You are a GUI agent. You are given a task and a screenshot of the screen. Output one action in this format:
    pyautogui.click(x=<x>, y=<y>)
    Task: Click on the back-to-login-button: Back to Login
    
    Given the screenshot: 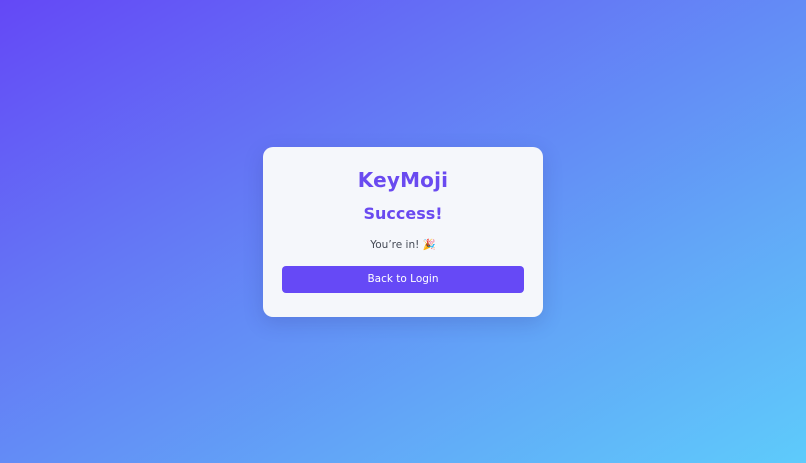 What is the action you would take?
    pyautogui.click(x=403, y=279)
    